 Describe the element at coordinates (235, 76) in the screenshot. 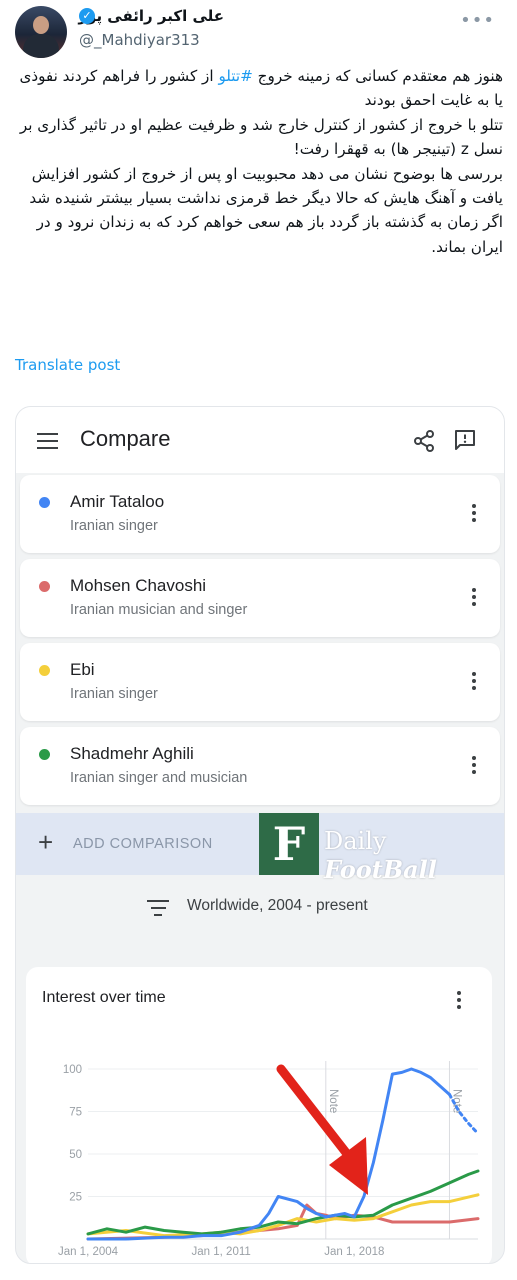

I see `hashtag-link: #تتلو` at that location.